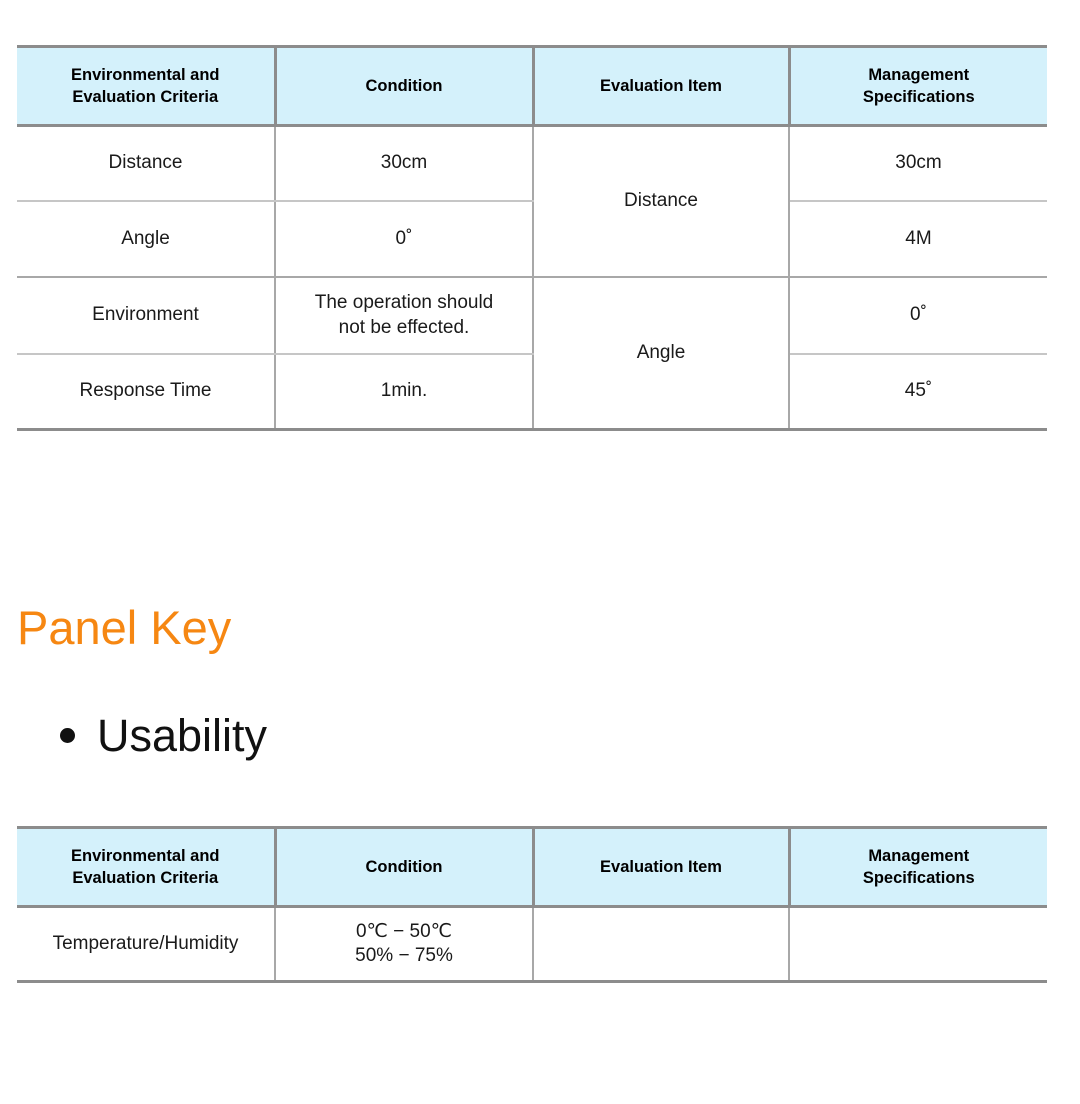 The width and height of the screenshot is (1080, 1104). What do you see at coordinates (661, 944) in the screenshot?
I see `table-2-r1-evaluation-item` at bounding box center [661, 944].